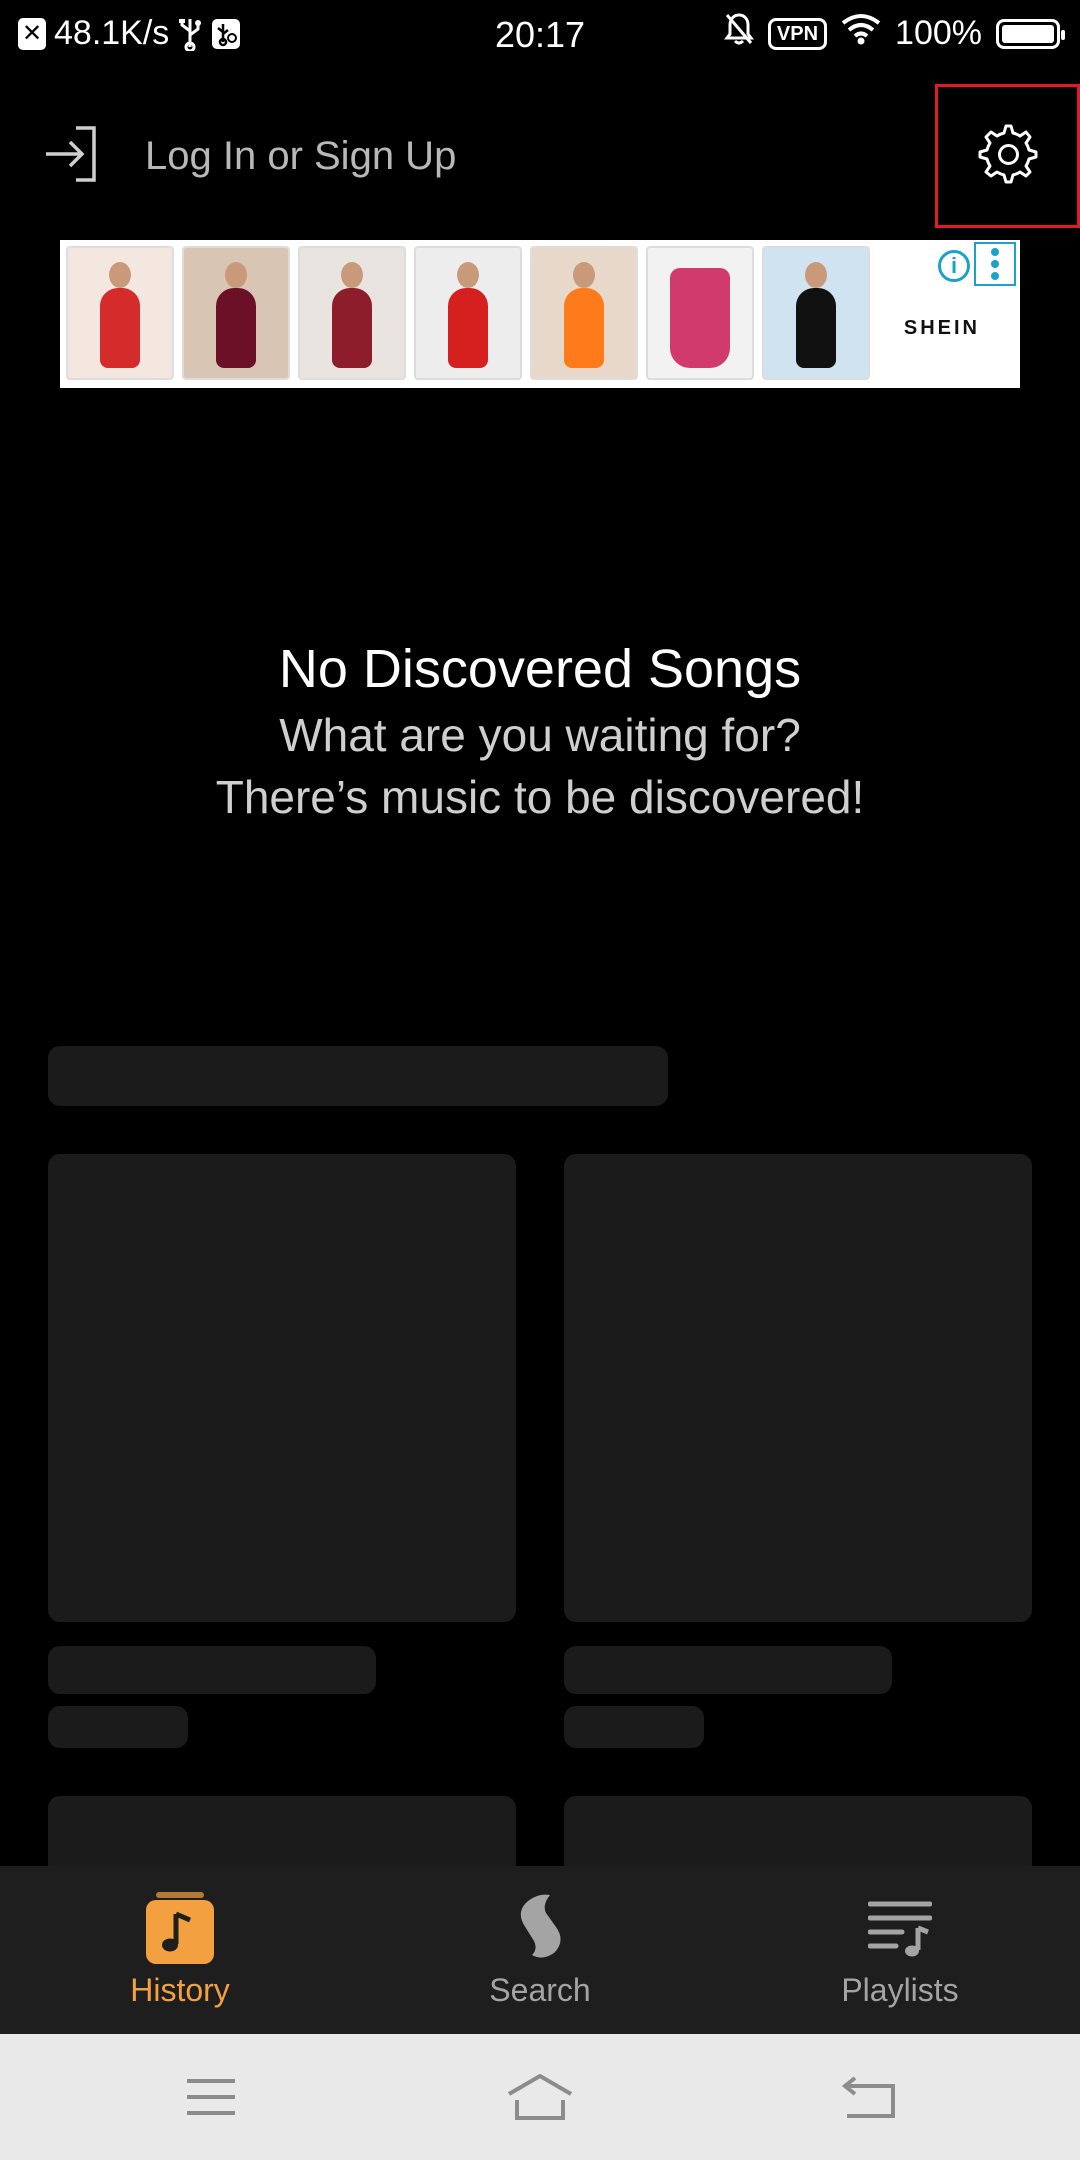  Describe the element at coordinates (938, 33) in the screenshot. I see `battery-percent: 100%` at that location.